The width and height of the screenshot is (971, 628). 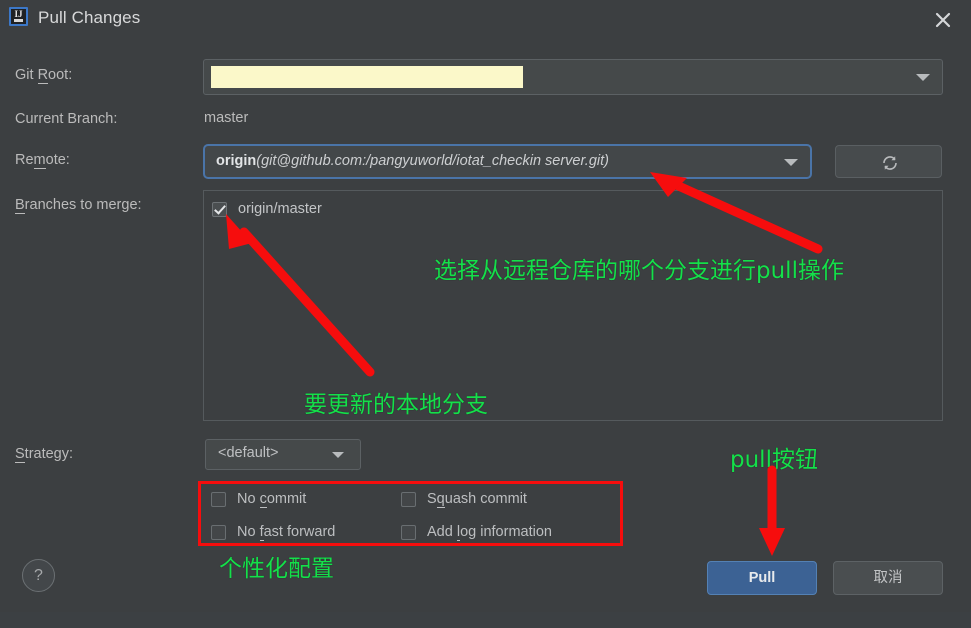 I want to click on annotation-remote-branch: 选择从远程仓库的哪个分支进行pull操作, so click(x=639, y=271).